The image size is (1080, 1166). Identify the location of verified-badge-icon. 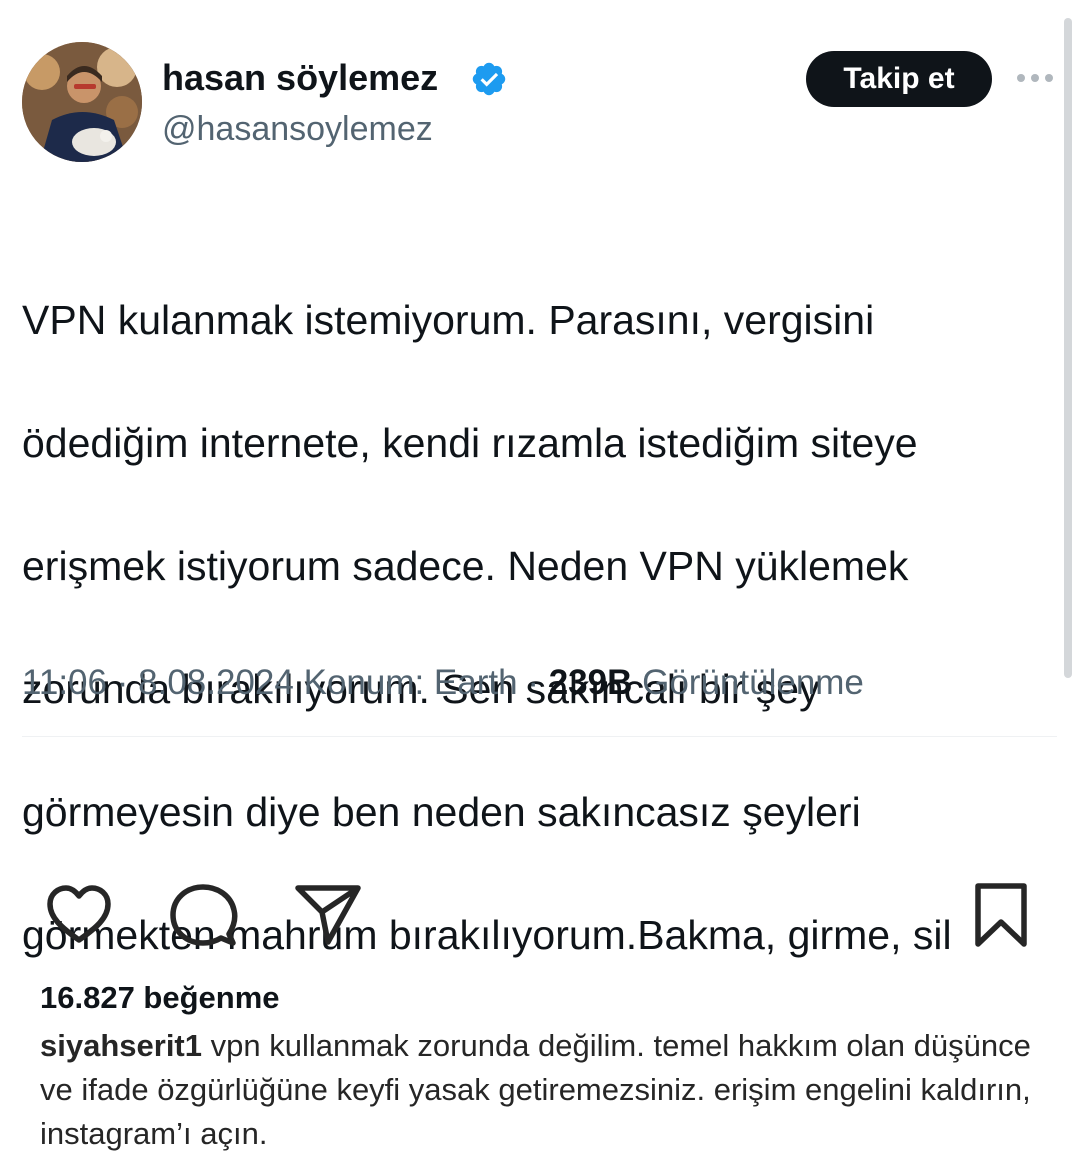
(489, 79).